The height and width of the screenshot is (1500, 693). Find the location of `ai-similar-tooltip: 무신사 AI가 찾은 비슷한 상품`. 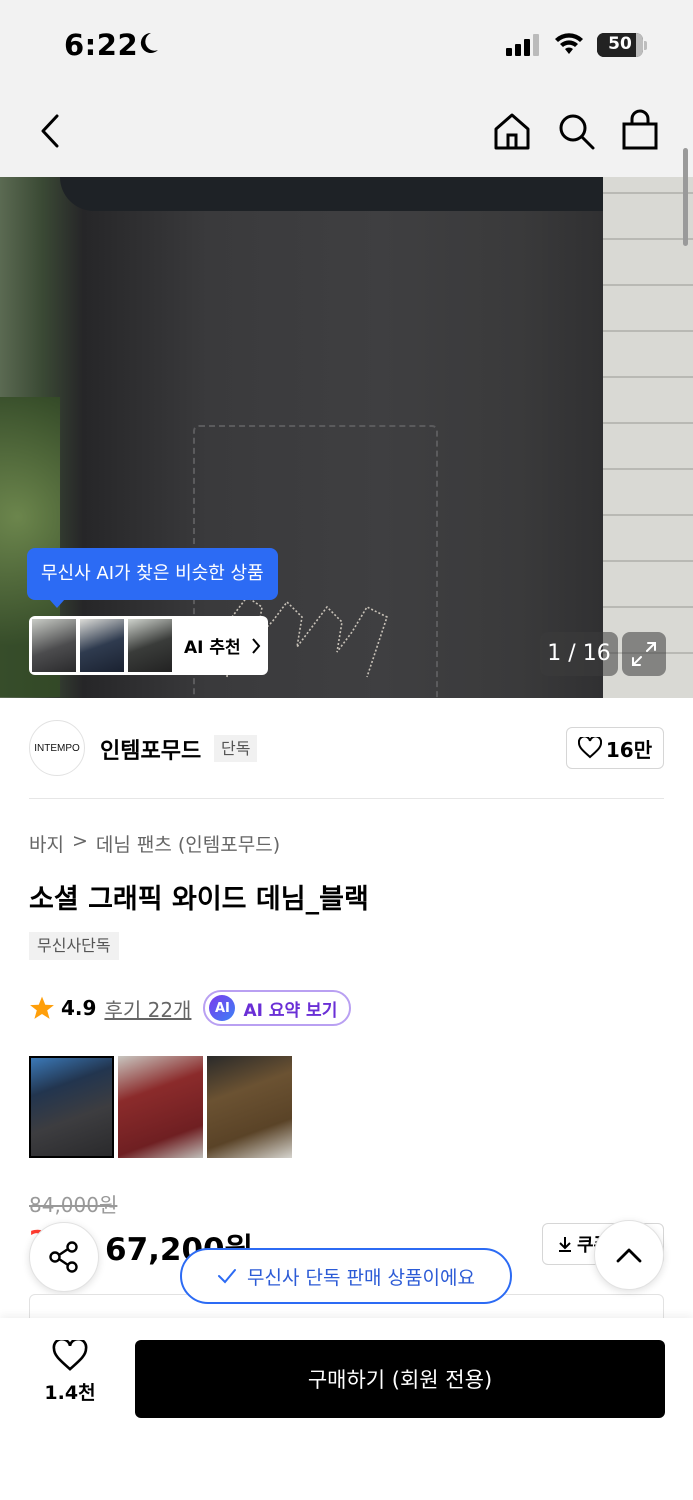

ai-similar-tooltip: 무신사 AI가 찾은 비슷한 상품 is located at coordinates (152, 578).